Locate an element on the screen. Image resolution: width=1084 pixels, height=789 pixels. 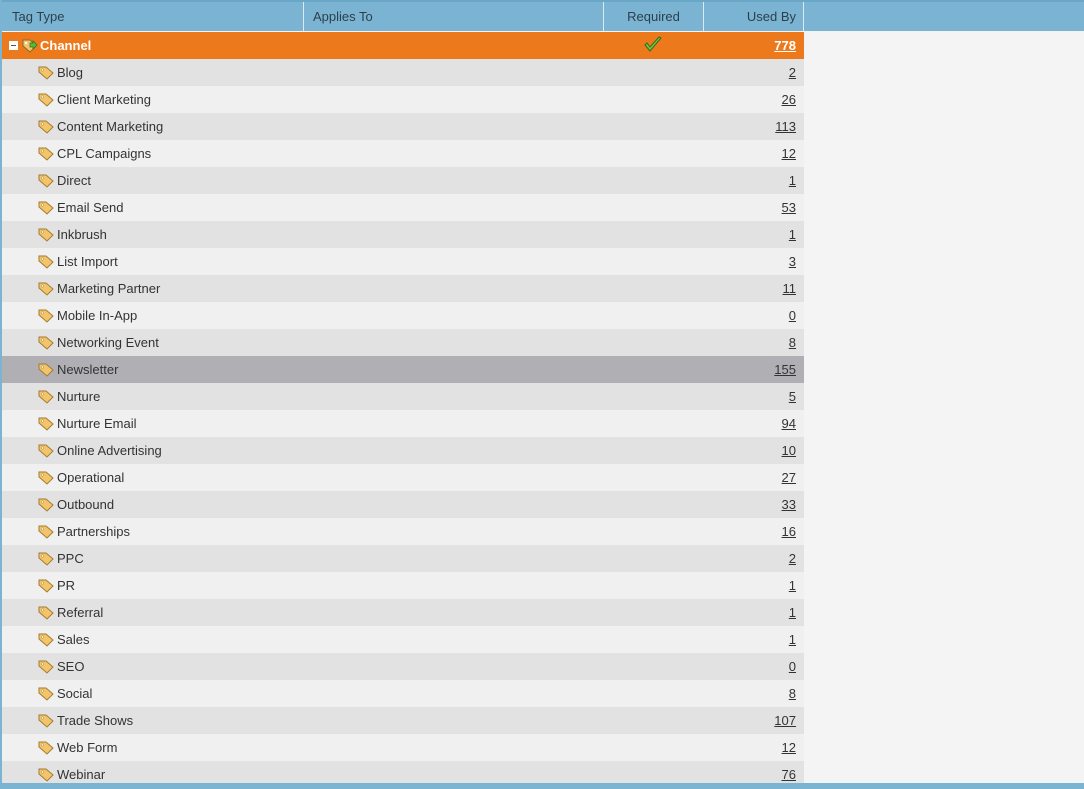
tag-row: Referral 1 is located at coordinates (403, 612).